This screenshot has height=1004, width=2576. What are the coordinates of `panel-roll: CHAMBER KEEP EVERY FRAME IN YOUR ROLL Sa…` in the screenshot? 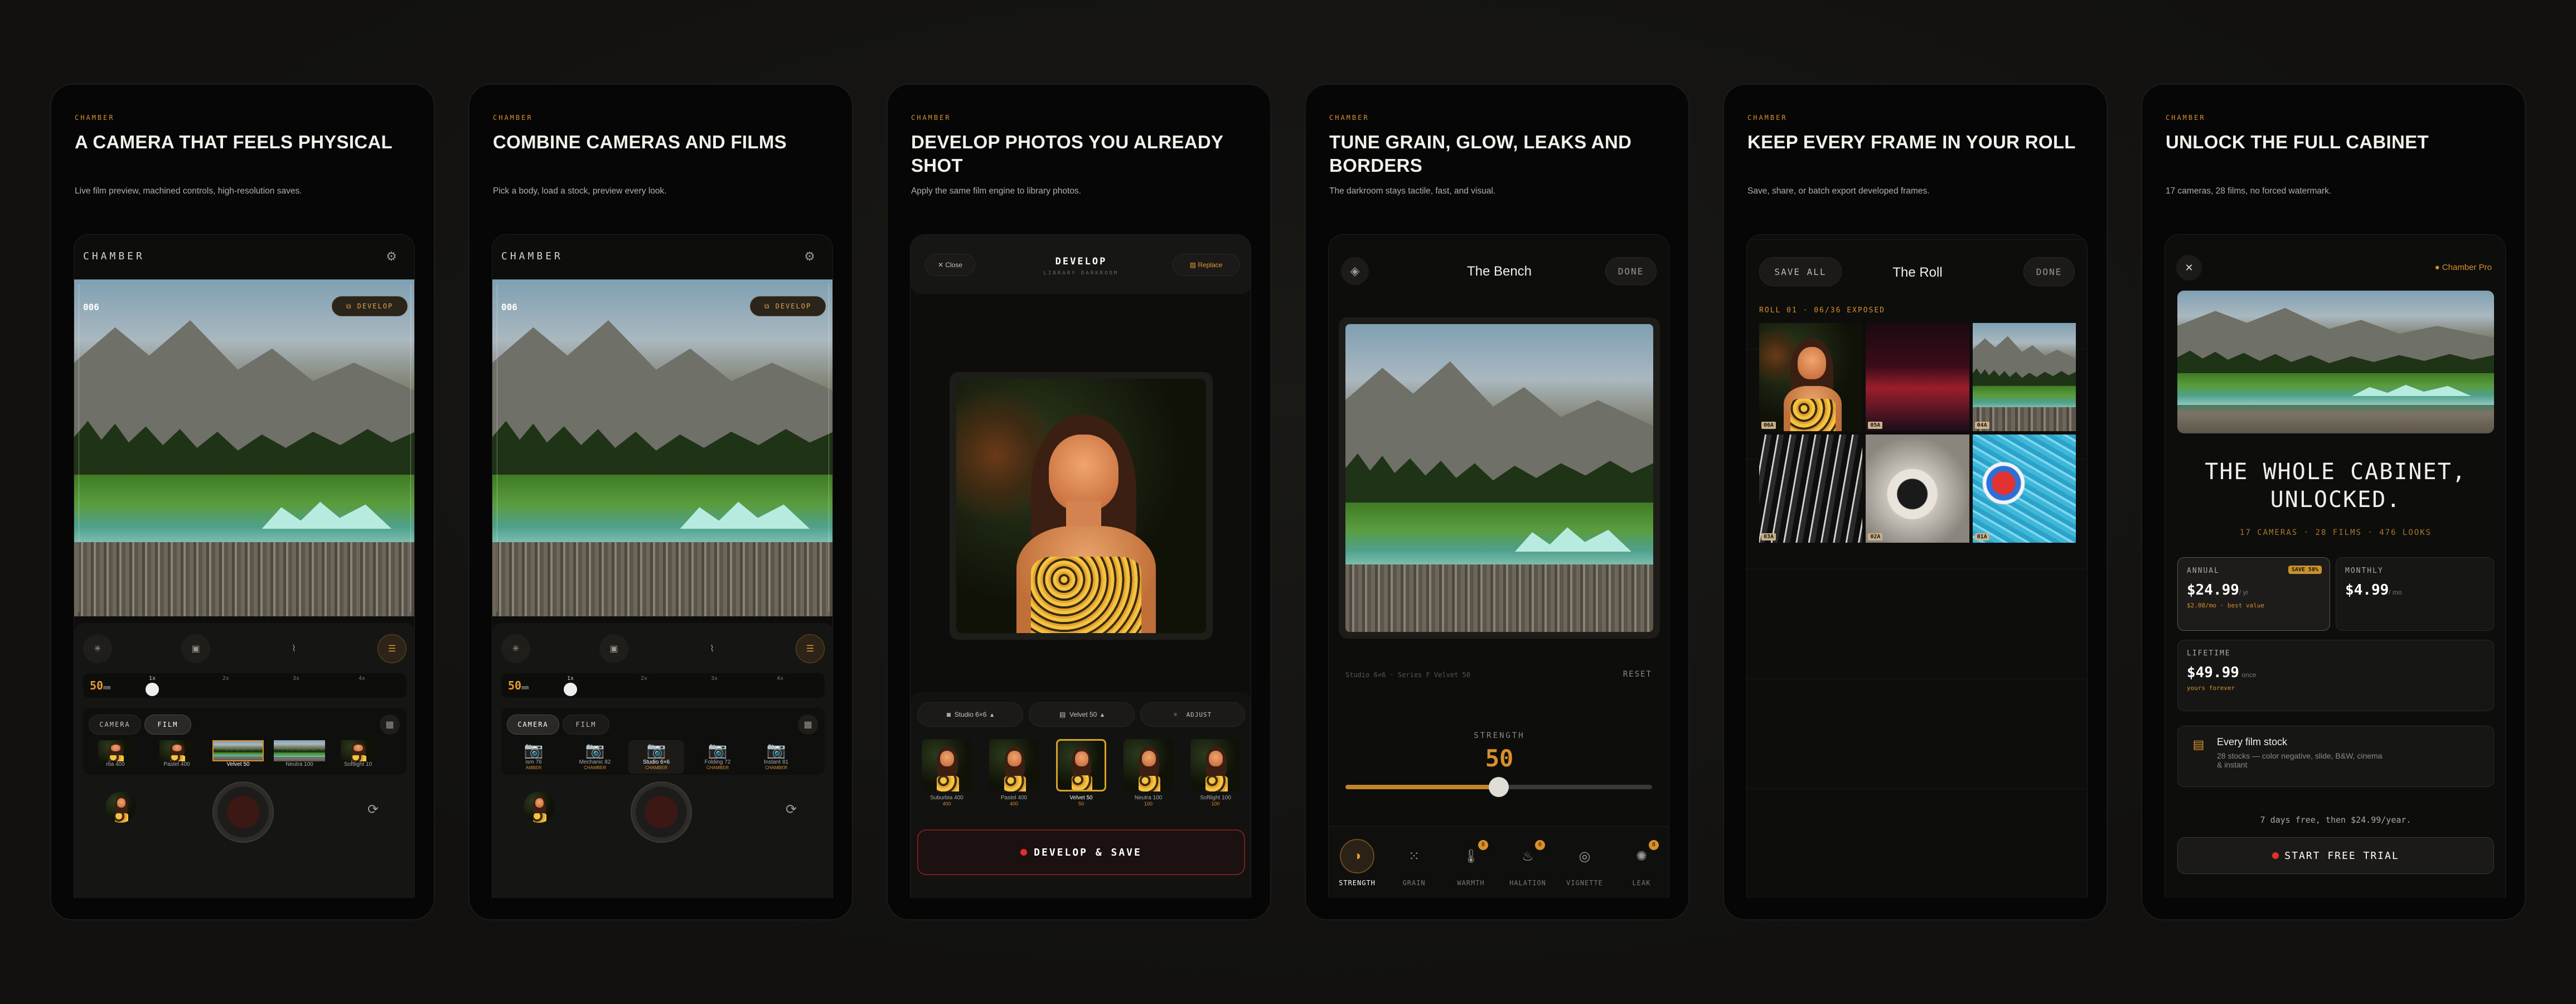 It's located at (1915, 502).